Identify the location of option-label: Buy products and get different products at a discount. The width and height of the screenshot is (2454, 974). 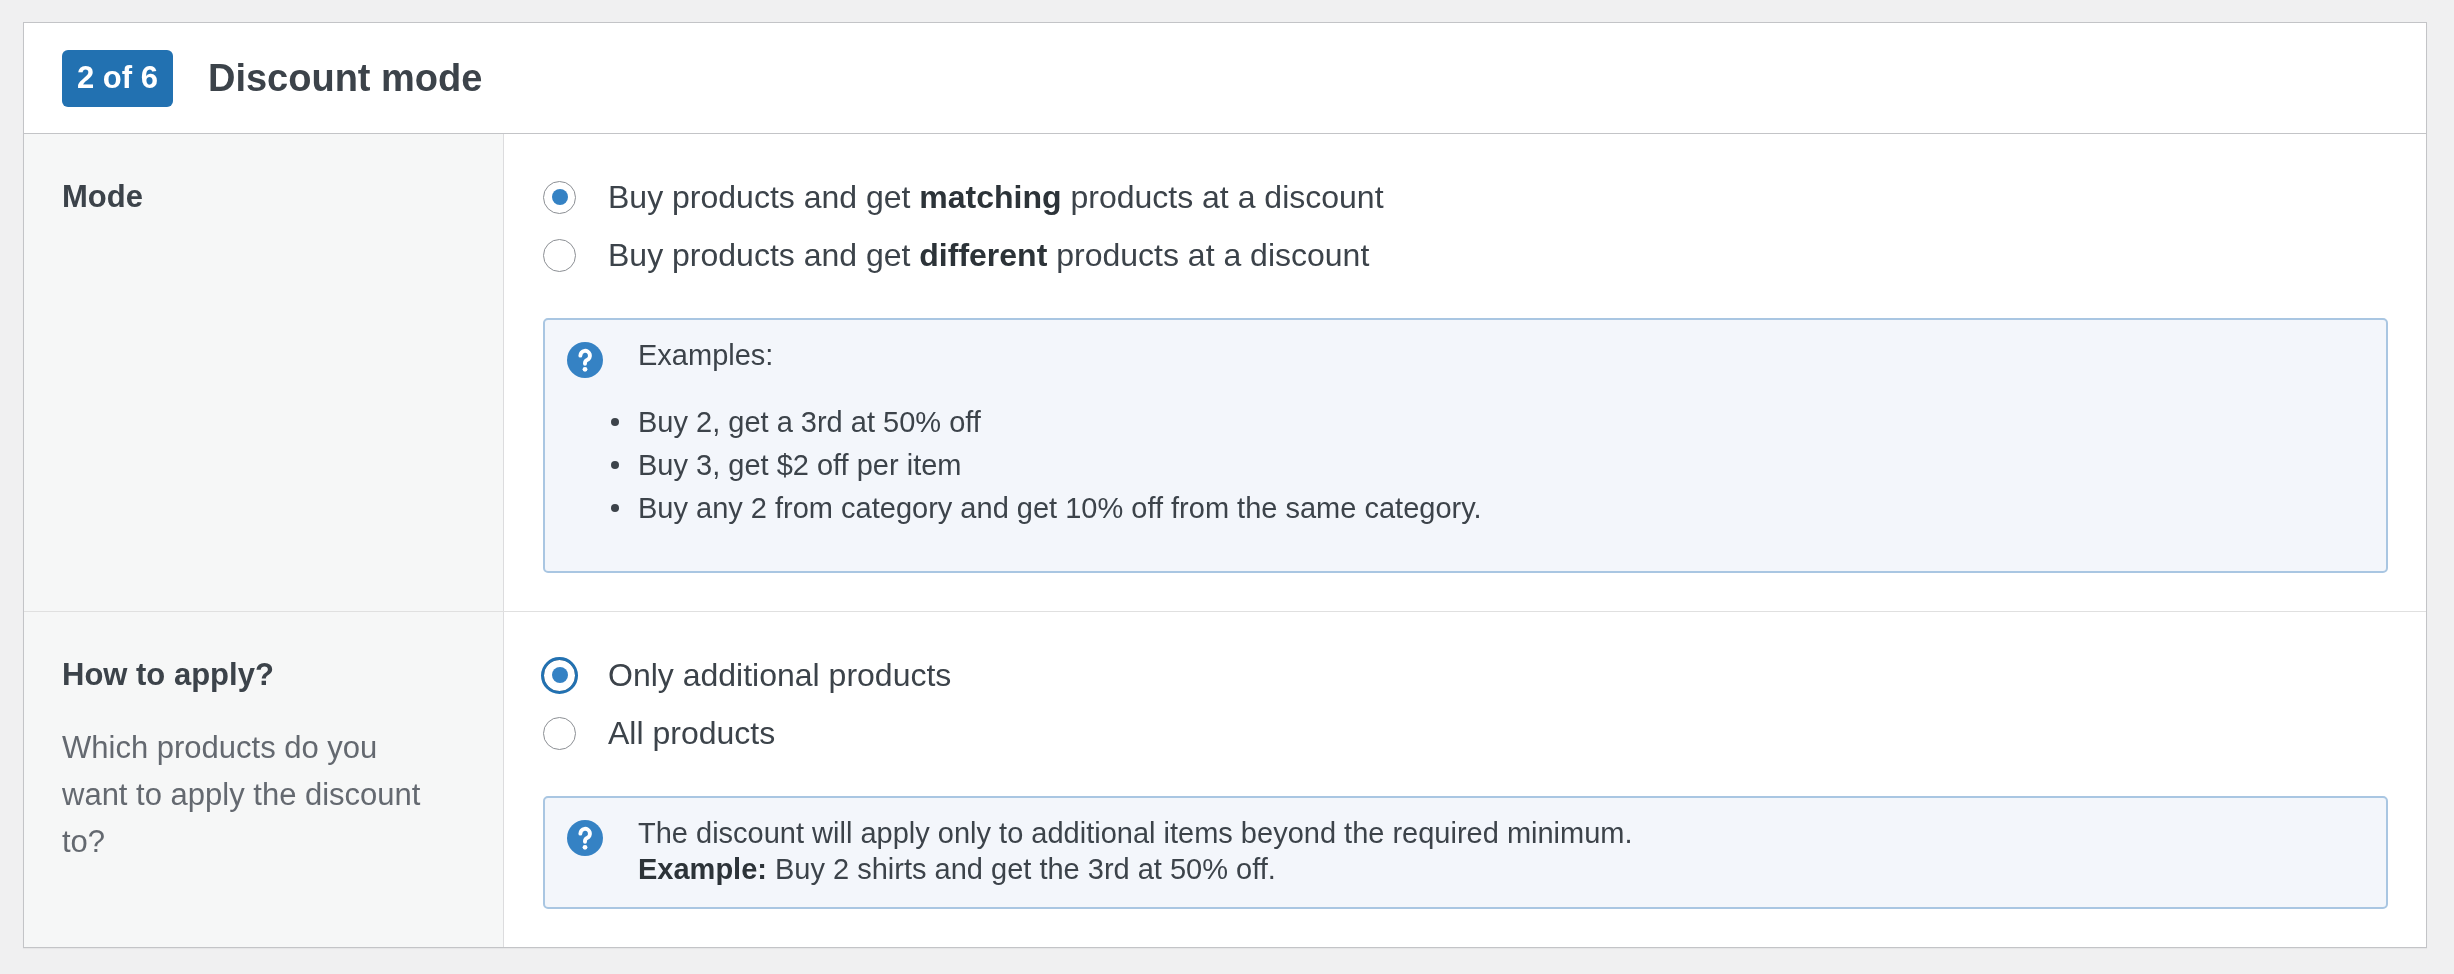
(989, 255).